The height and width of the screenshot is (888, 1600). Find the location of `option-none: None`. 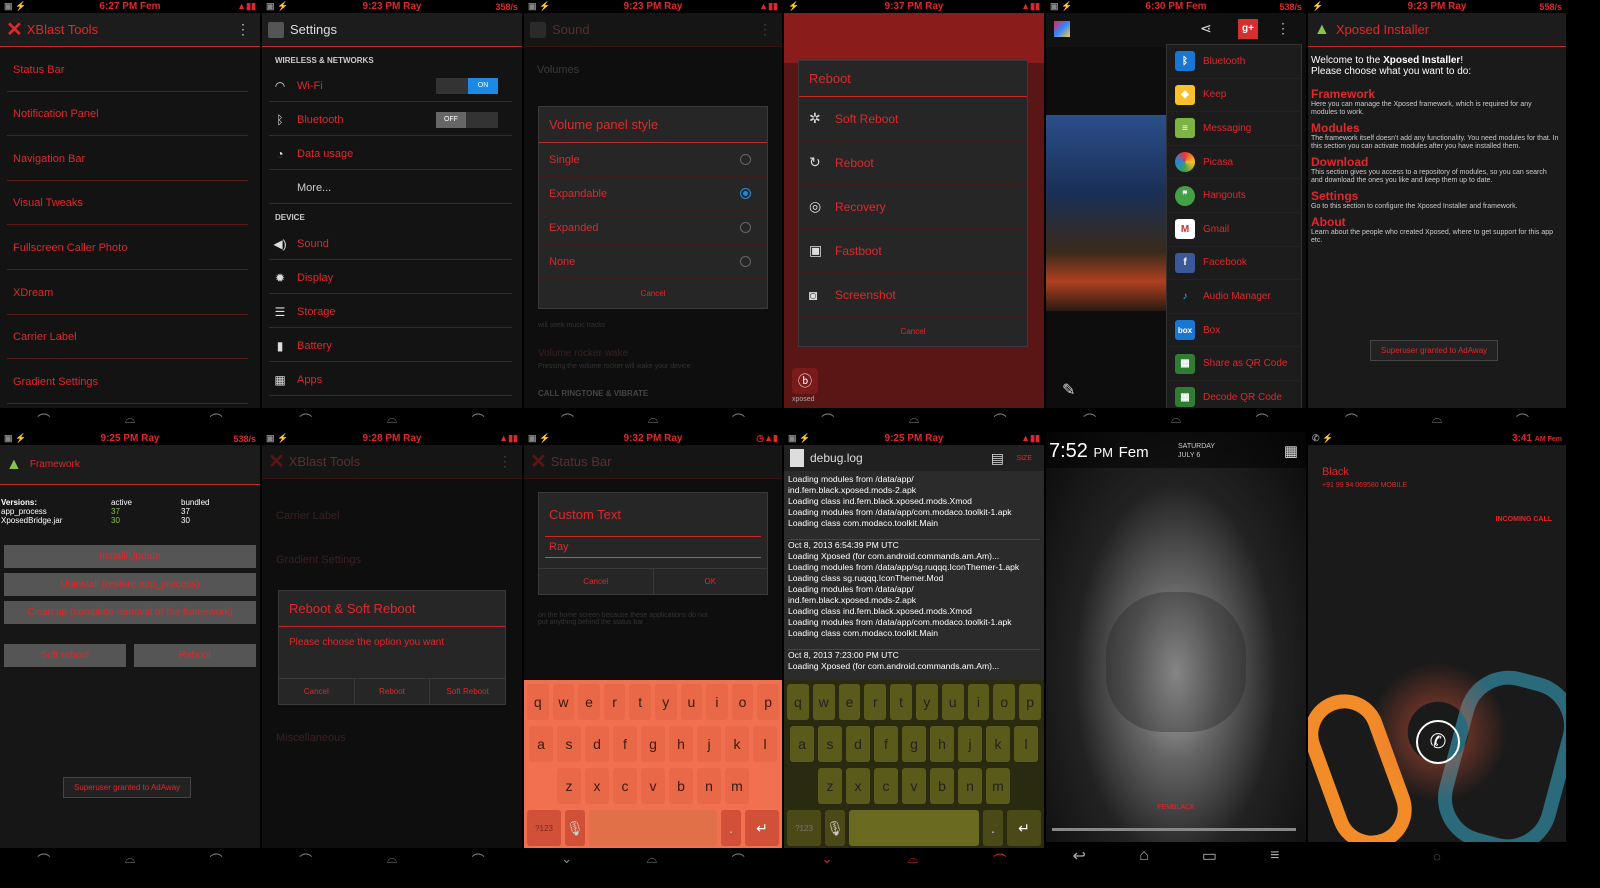

option-none: None is located at coordinates (653, 262).